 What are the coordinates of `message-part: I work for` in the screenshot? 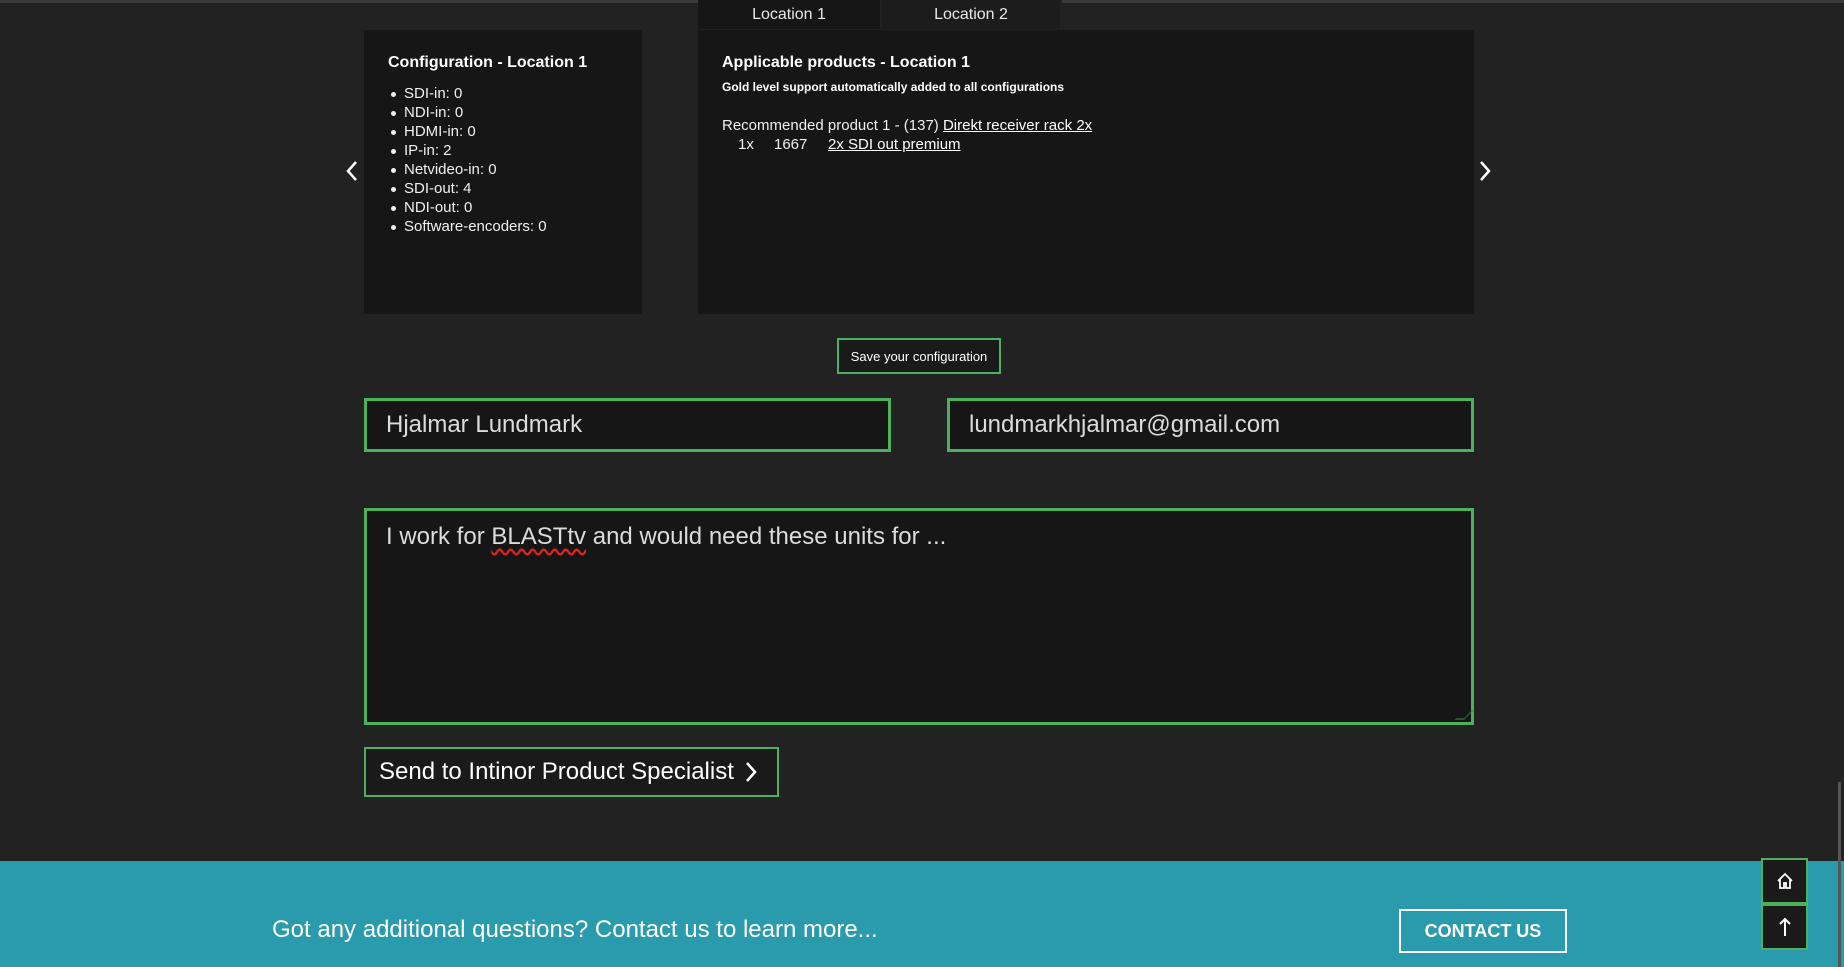 It's located at (439, 536).